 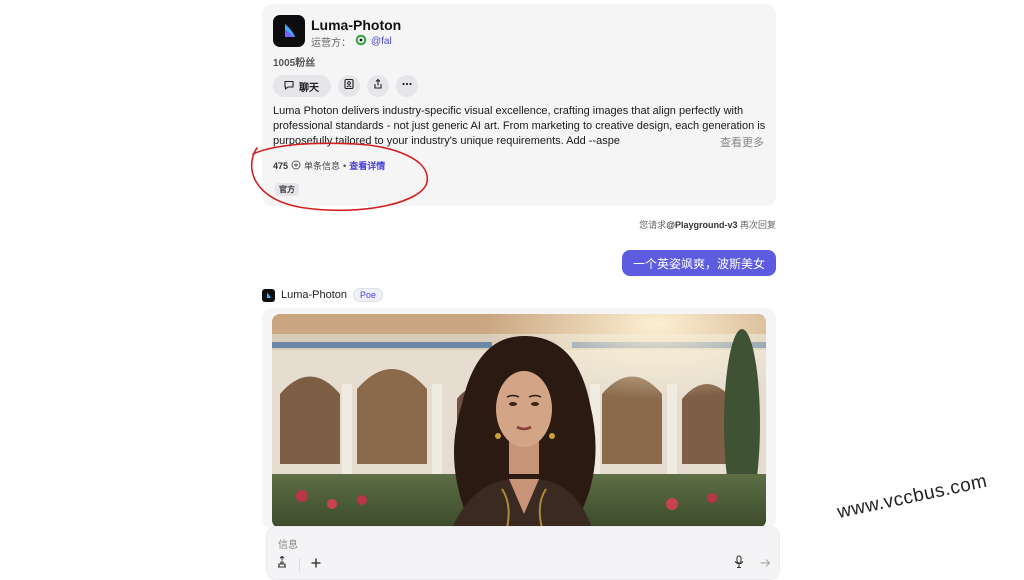 What do you see at coordinates (368, 295) in the screenshot?
I see `poe-badge: Poe` at bounding box center [368, 295].